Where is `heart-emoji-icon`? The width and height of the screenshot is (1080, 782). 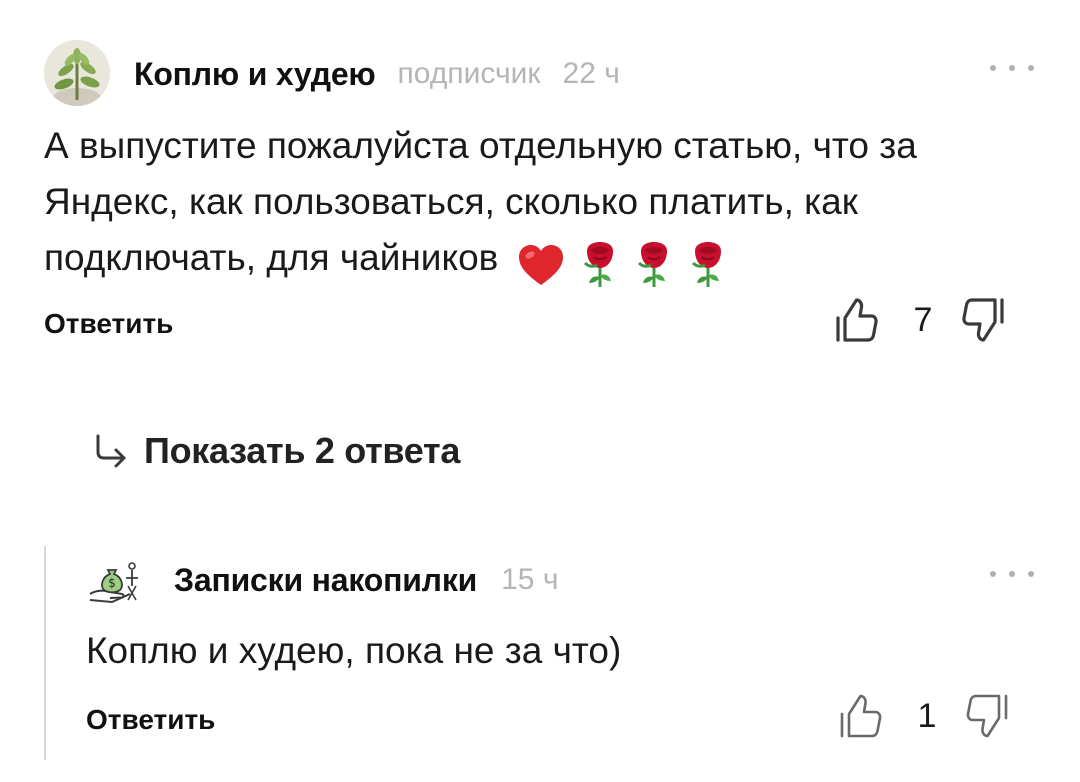
heart-emoji-icon is located at coordinates (540, 265).